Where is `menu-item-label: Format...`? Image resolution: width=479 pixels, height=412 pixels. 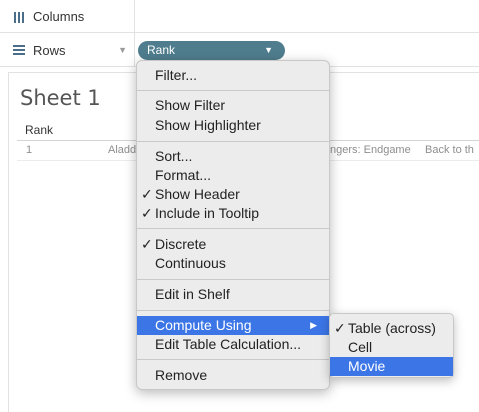
menu-item-label: Format... is located at coordinates (183, 175).